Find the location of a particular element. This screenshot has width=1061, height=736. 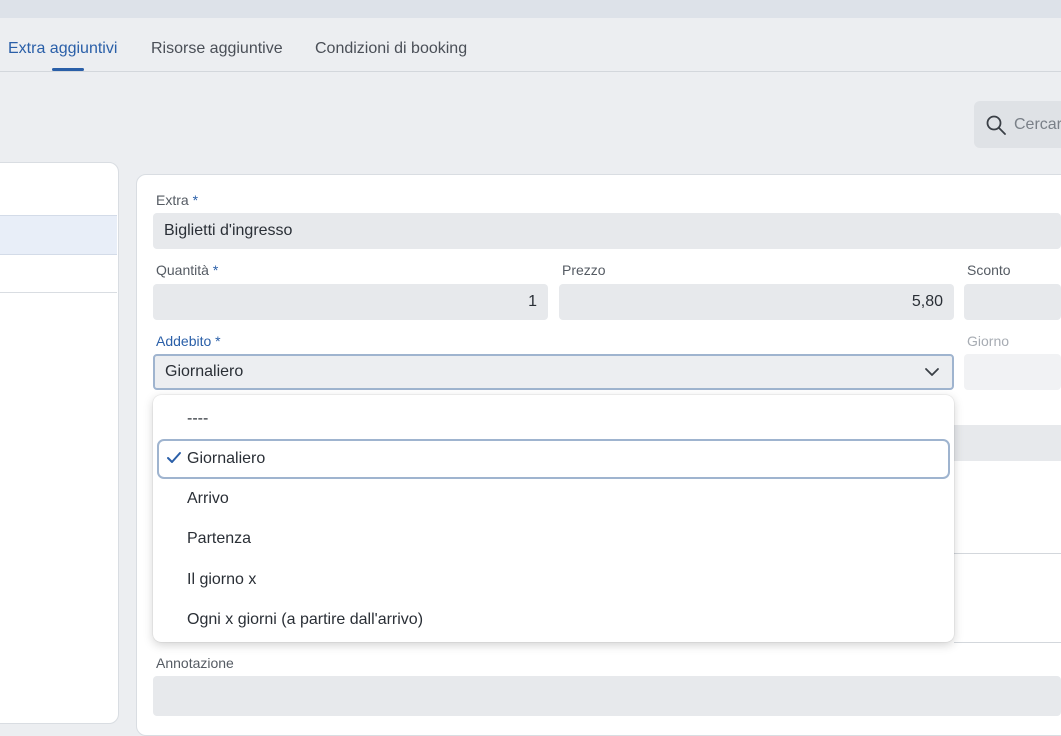

addebito-label: Addebito * is located at coordinates (188, 341).